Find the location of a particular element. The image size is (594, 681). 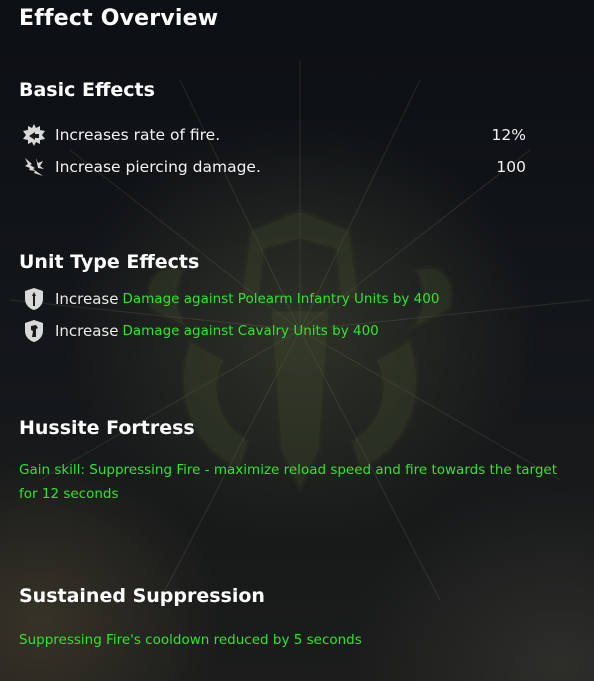

effect-value: 12% is located at coordinates (508, 135).